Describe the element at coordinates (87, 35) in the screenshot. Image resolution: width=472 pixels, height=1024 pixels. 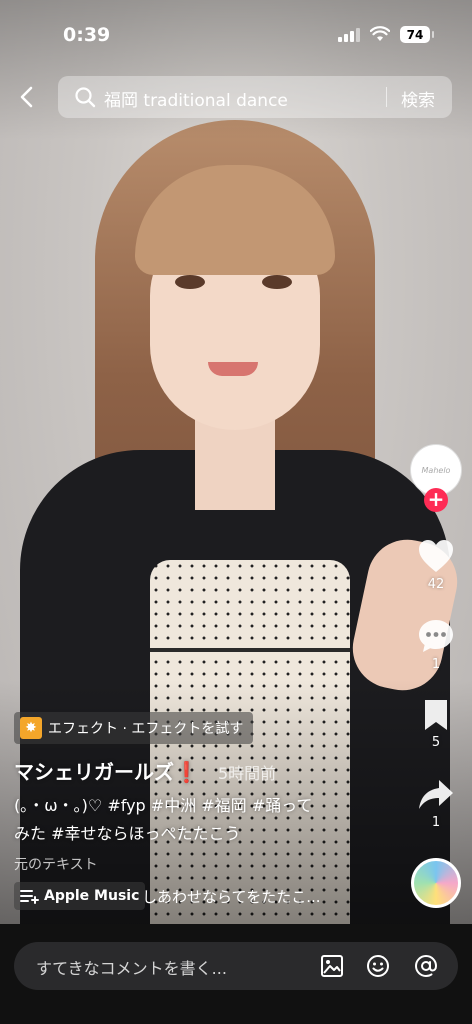
I see `status-time: 0:39` at that location.